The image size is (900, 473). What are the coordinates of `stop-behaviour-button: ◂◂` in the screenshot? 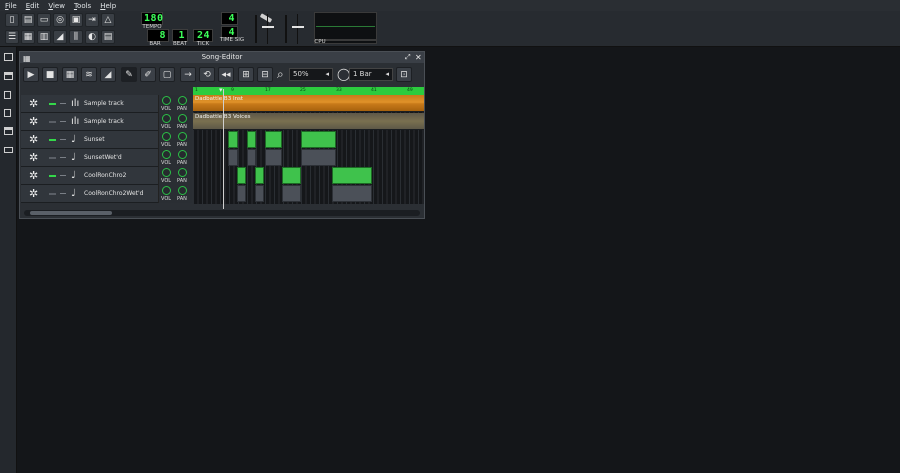 It's located at (226, 74).